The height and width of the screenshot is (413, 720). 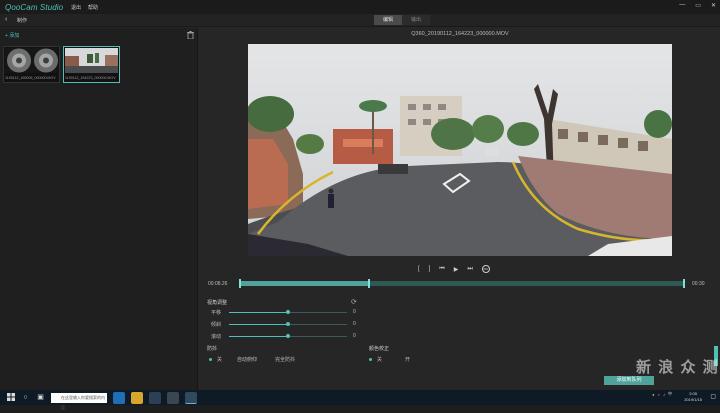 What do you see at coordinates (191, 397) in the screenshot?
I see `qoocam-studio-taskbar-icon` at bounding box center [191, 397].